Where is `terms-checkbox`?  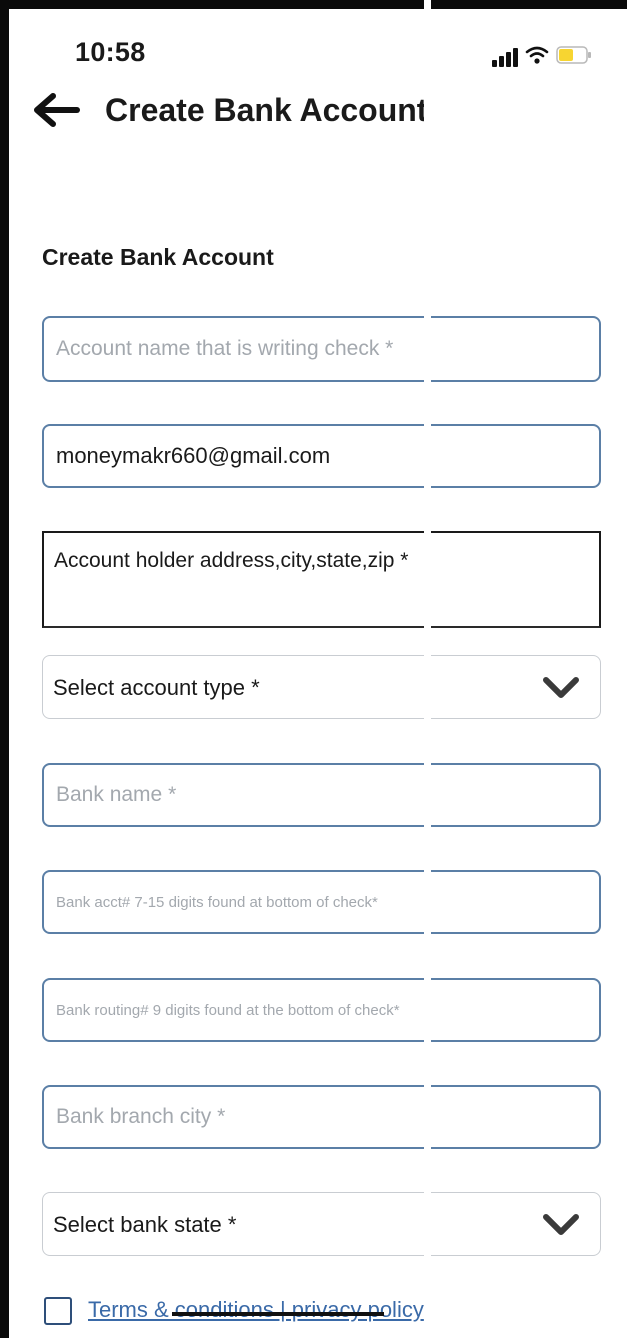
terms-checkbox is located at coordinates (58, 1311).